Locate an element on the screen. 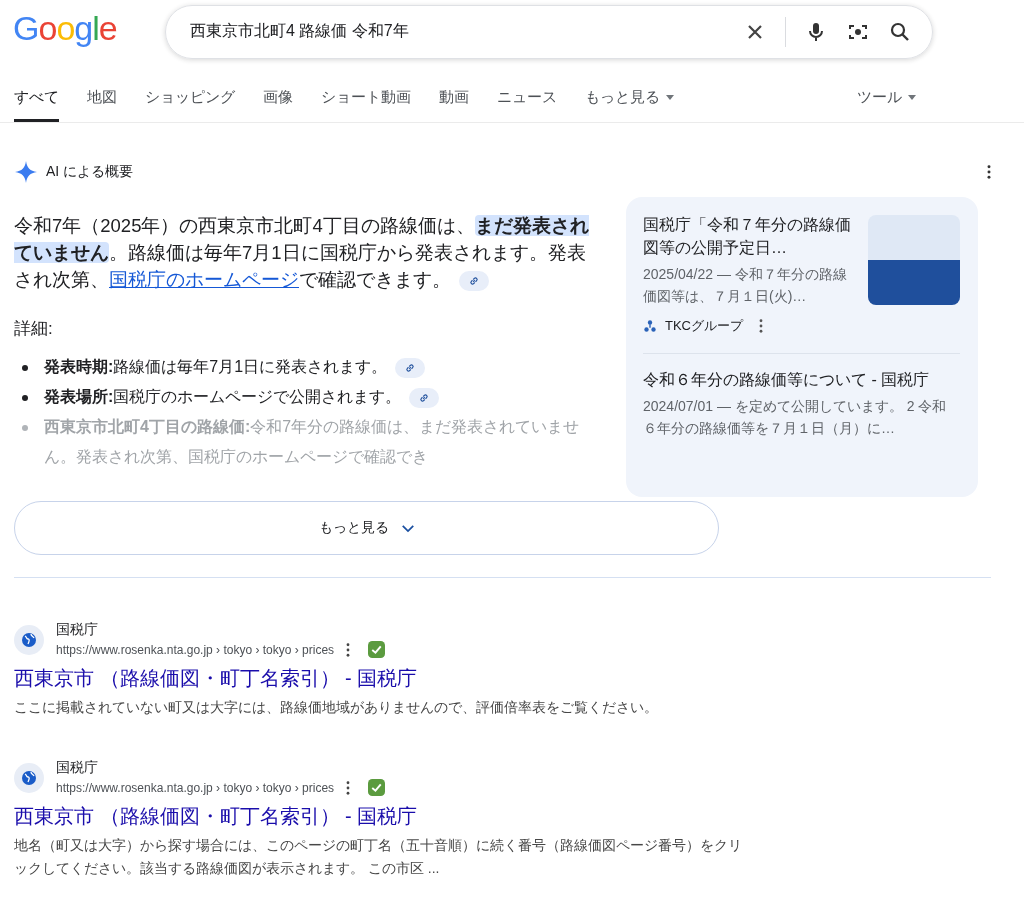 Image resolution: width=1024 pixels, height=904 pixels. org-icon is located at coordinates (650, 326).